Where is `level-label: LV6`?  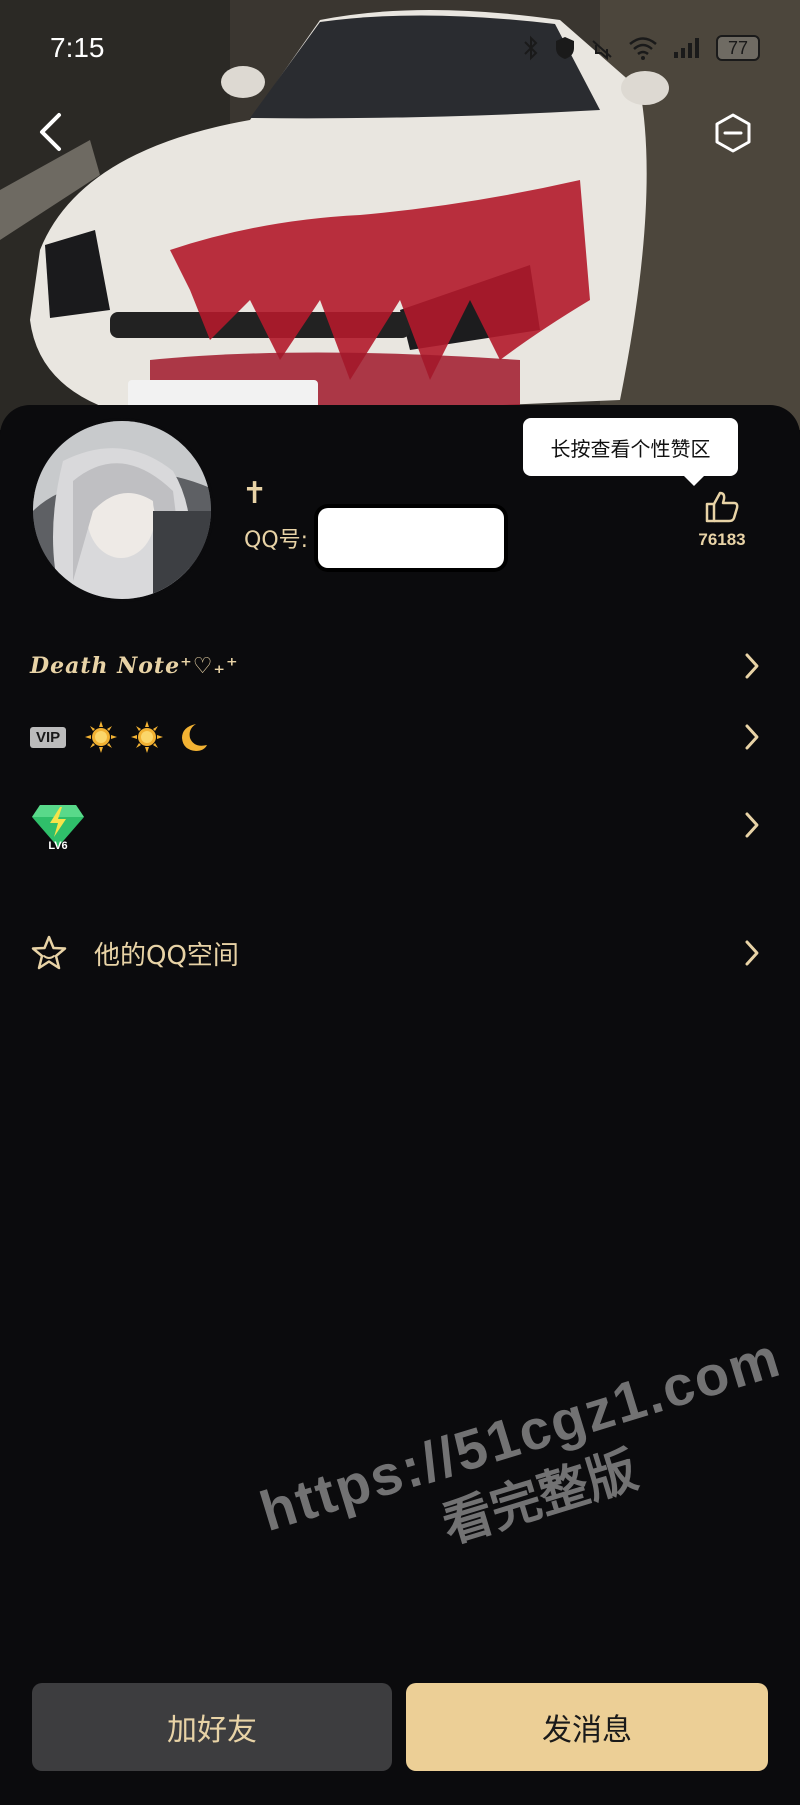 level-label: LV6 is located at coordinates (57, 845).